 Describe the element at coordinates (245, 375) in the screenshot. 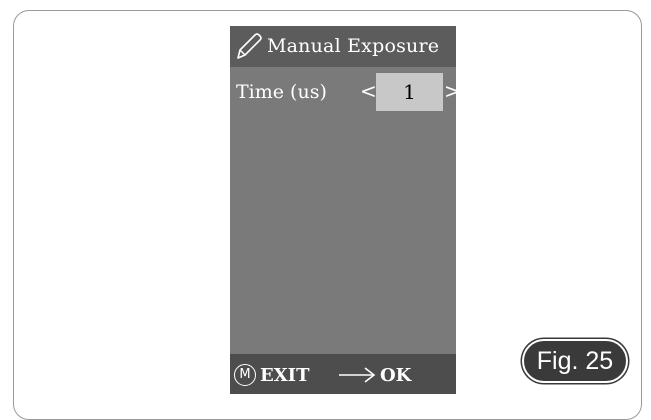

I see `menu-m-icon: M` at that location.